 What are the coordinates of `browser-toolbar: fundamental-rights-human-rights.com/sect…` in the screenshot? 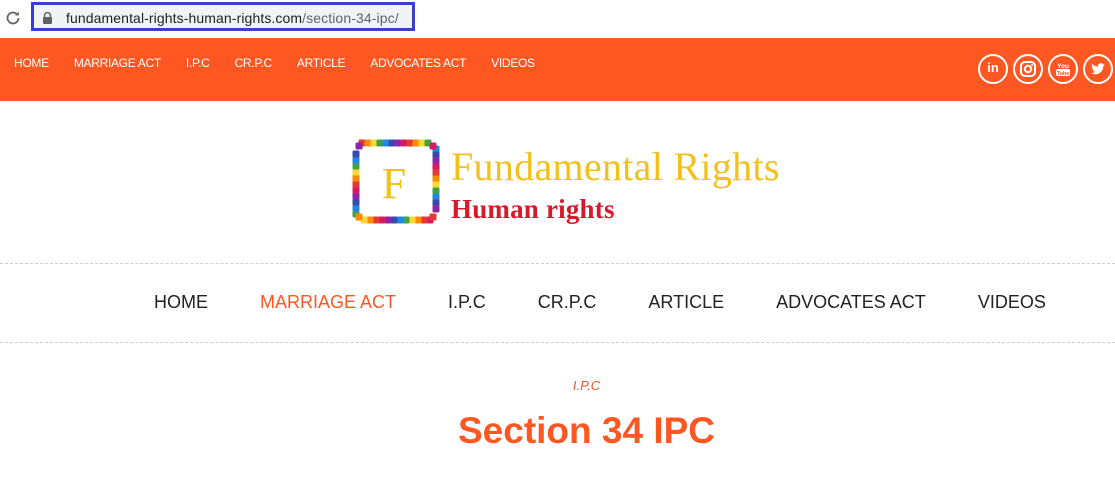 It's located at (557, 19).